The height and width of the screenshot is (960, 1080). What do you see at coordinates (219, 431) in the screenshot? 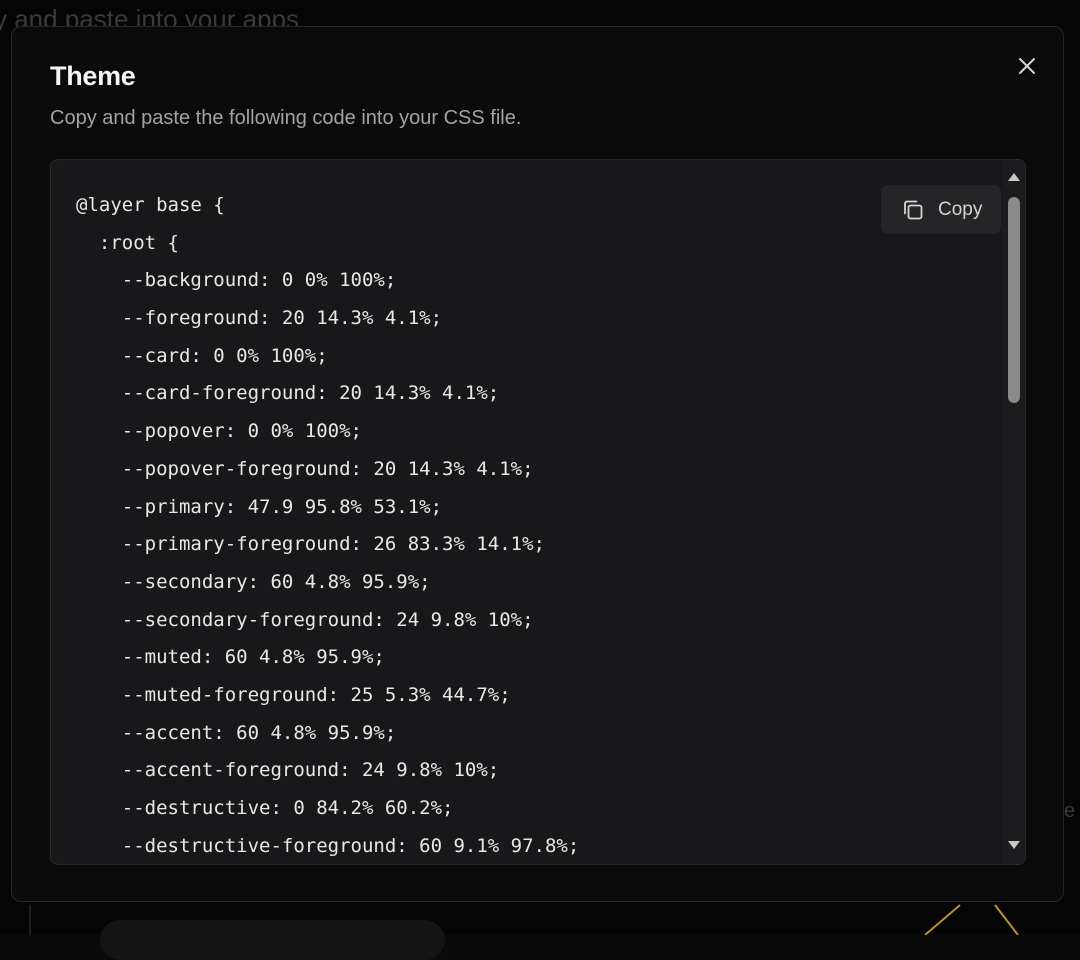
I see `code-line: --popover: 0 0% 100%;` at bounding box center [219, 431].